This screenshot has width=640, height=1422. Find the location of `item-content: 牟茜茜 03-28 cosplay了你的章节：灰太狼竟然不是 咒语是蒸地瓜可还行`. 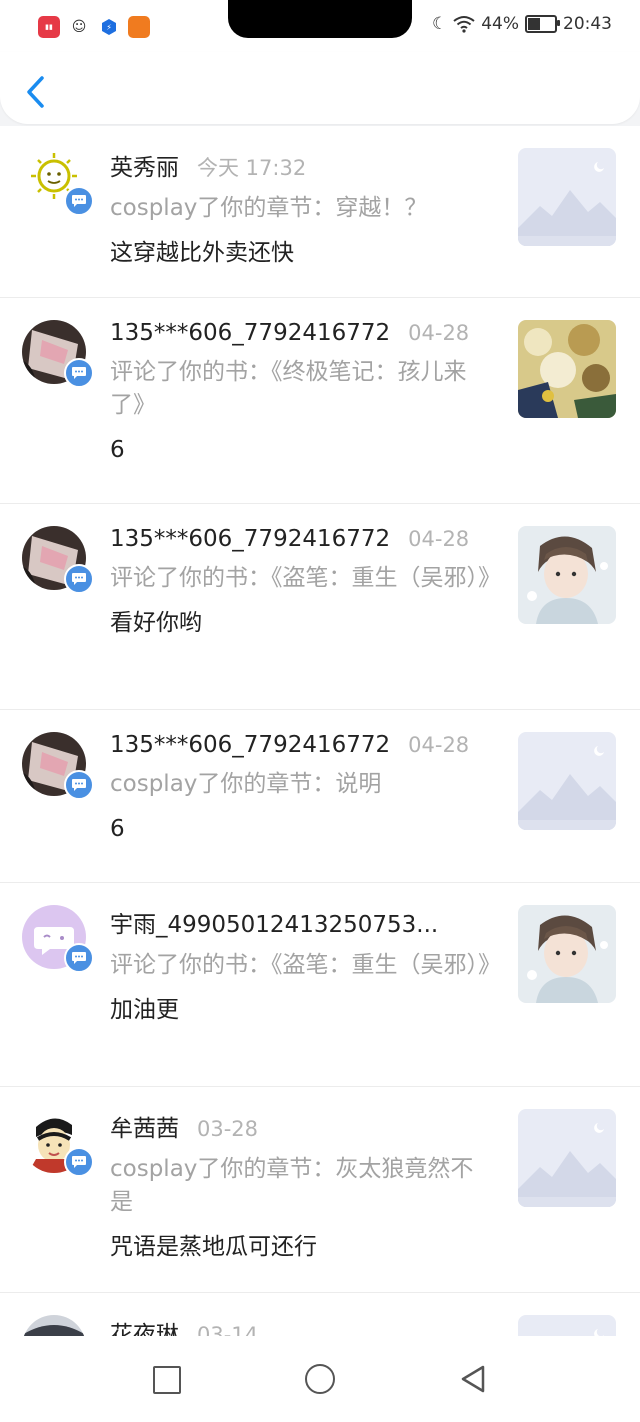

item-content: 牟茜茜 03-28 cosplay了你的章节：灰太狼竟然不是 咒语是蒸地瓜可还行 is located at coordinates (300, 1186).